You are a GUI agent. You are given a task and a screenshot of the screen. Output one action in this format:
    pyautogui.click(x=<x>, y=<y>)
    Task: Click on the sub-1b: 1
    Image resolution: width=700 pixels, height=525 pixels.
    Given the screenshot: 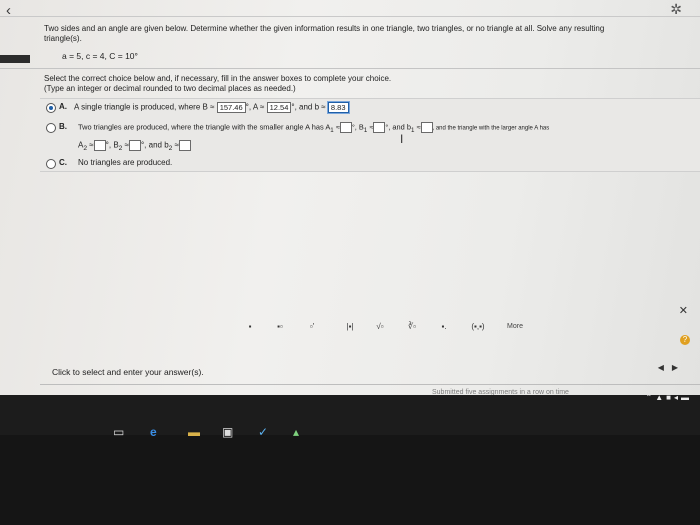 What is the action you would take?
    pyautogui.click(x=365, y=130)
    